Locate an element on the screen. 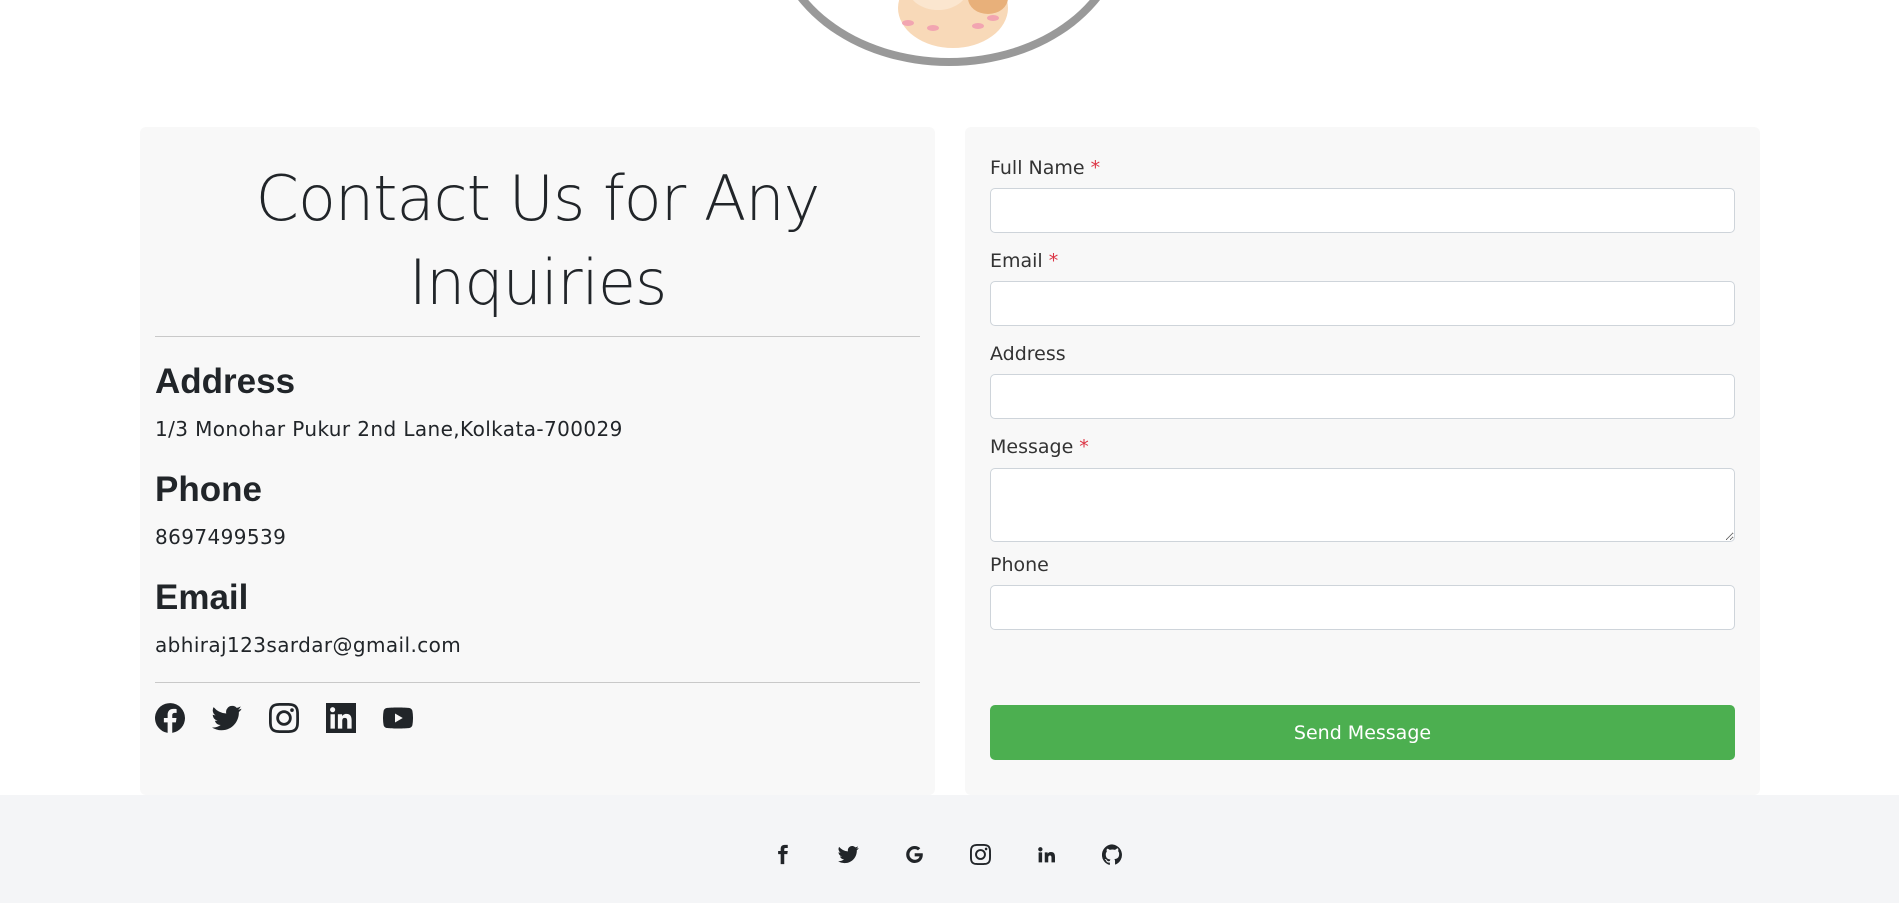 The width and height of the screenshot is (1899, 903). send-message-button: Send Message is located at coordinates (1362, 732).